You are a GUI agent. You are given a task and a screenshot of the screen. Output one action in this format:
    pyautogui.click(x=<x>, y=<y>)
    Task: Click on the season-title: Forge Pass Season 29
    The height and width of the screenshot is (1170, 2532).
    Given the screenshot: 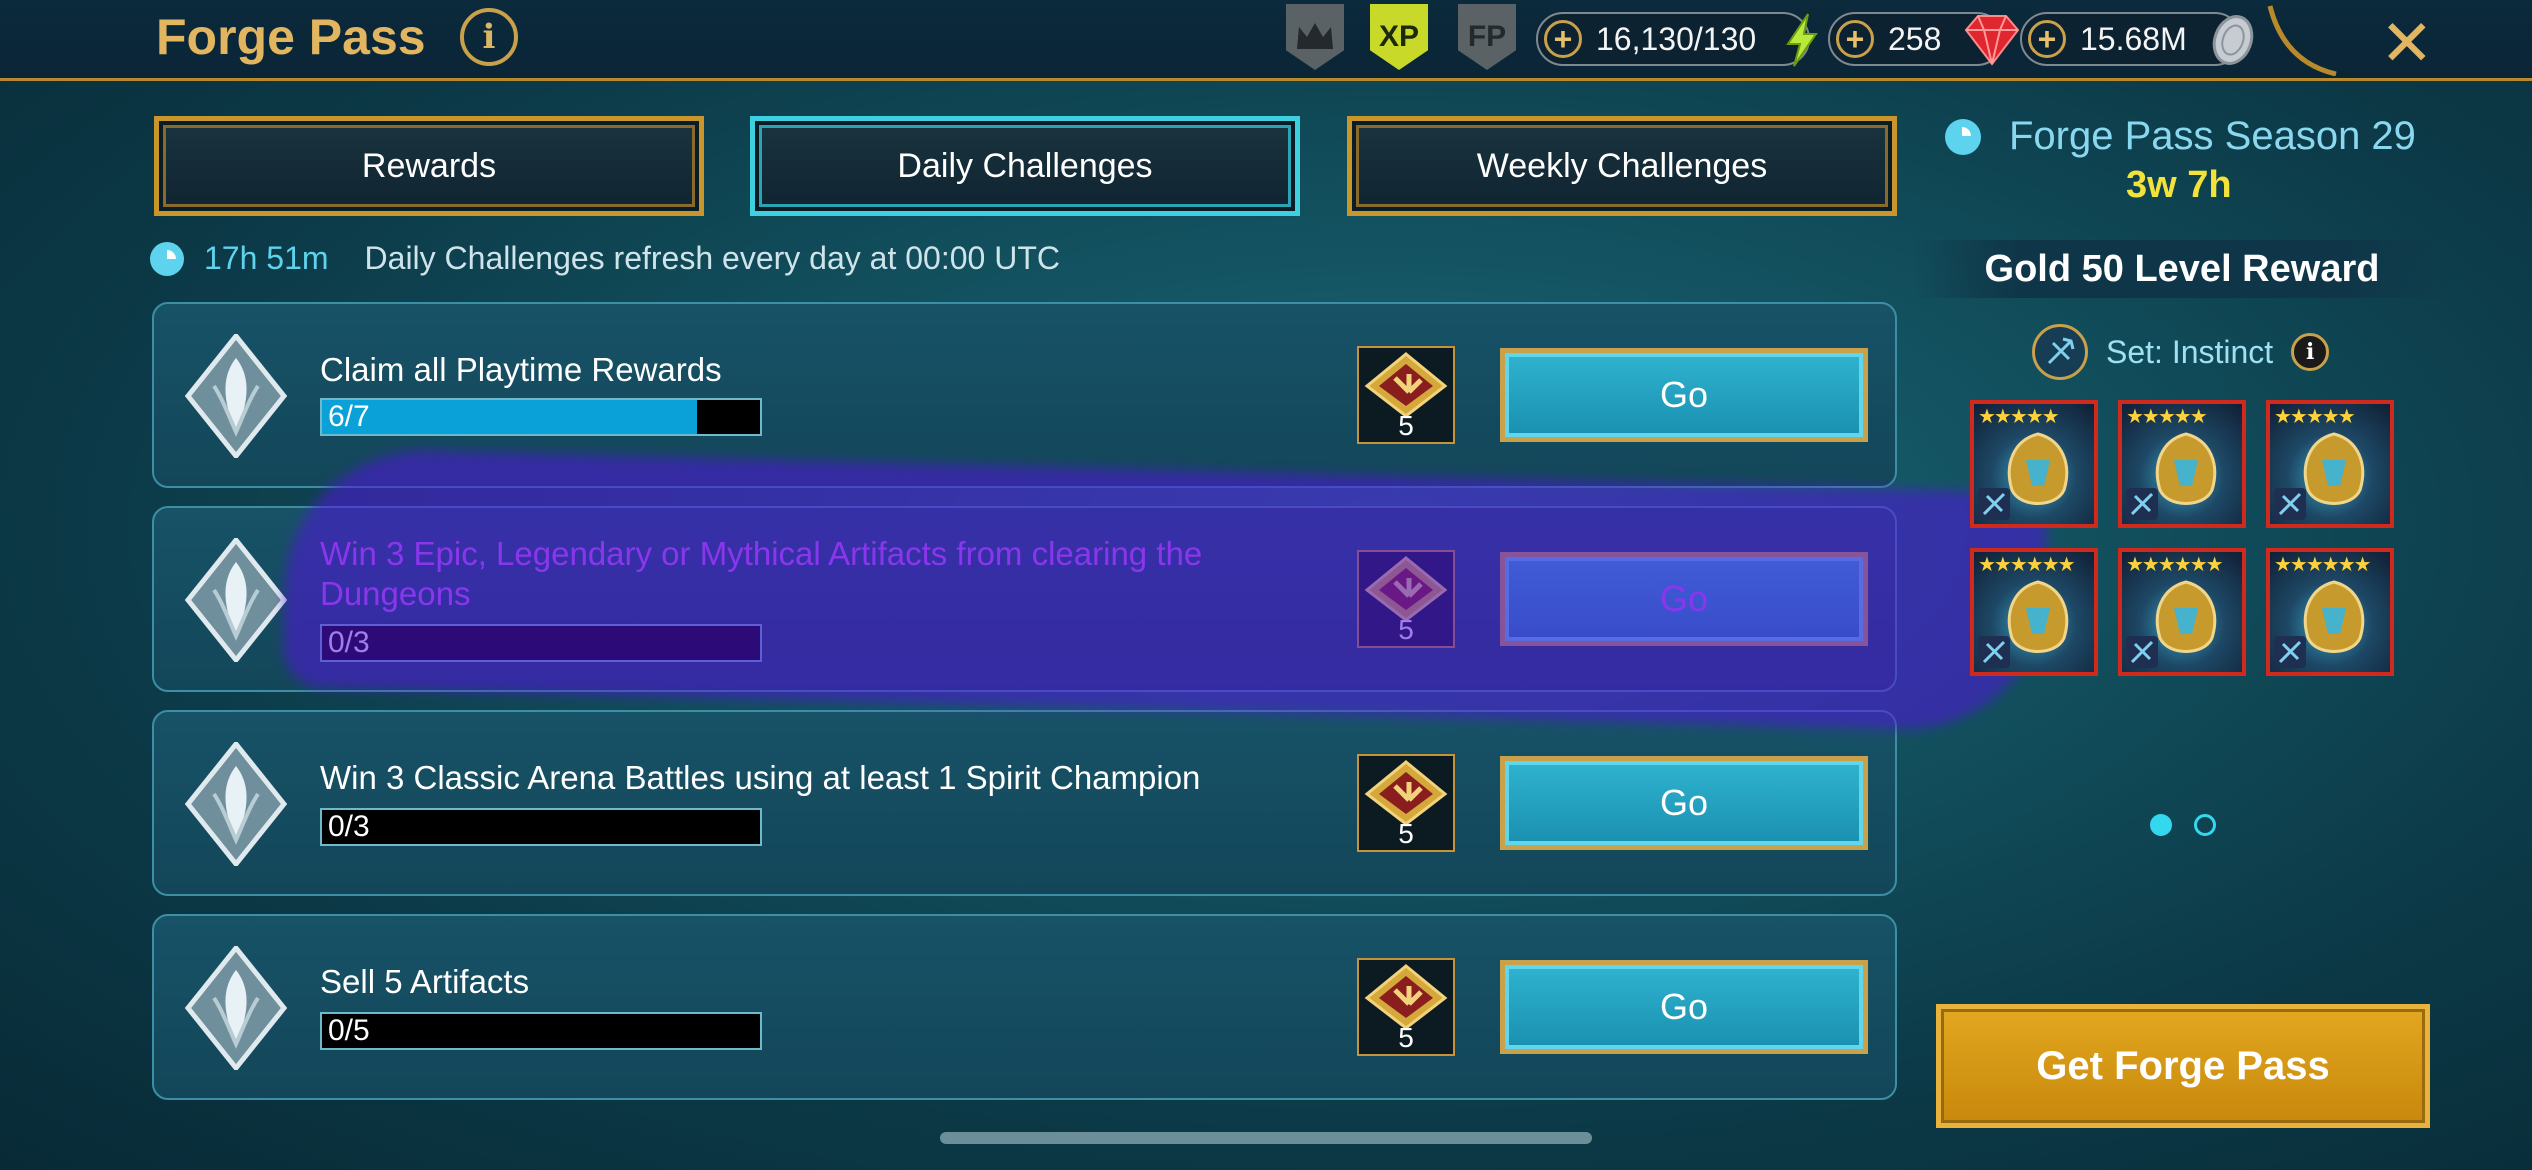 What is the action you would take?
    pyautogui.click(x=2212, y=136)
    